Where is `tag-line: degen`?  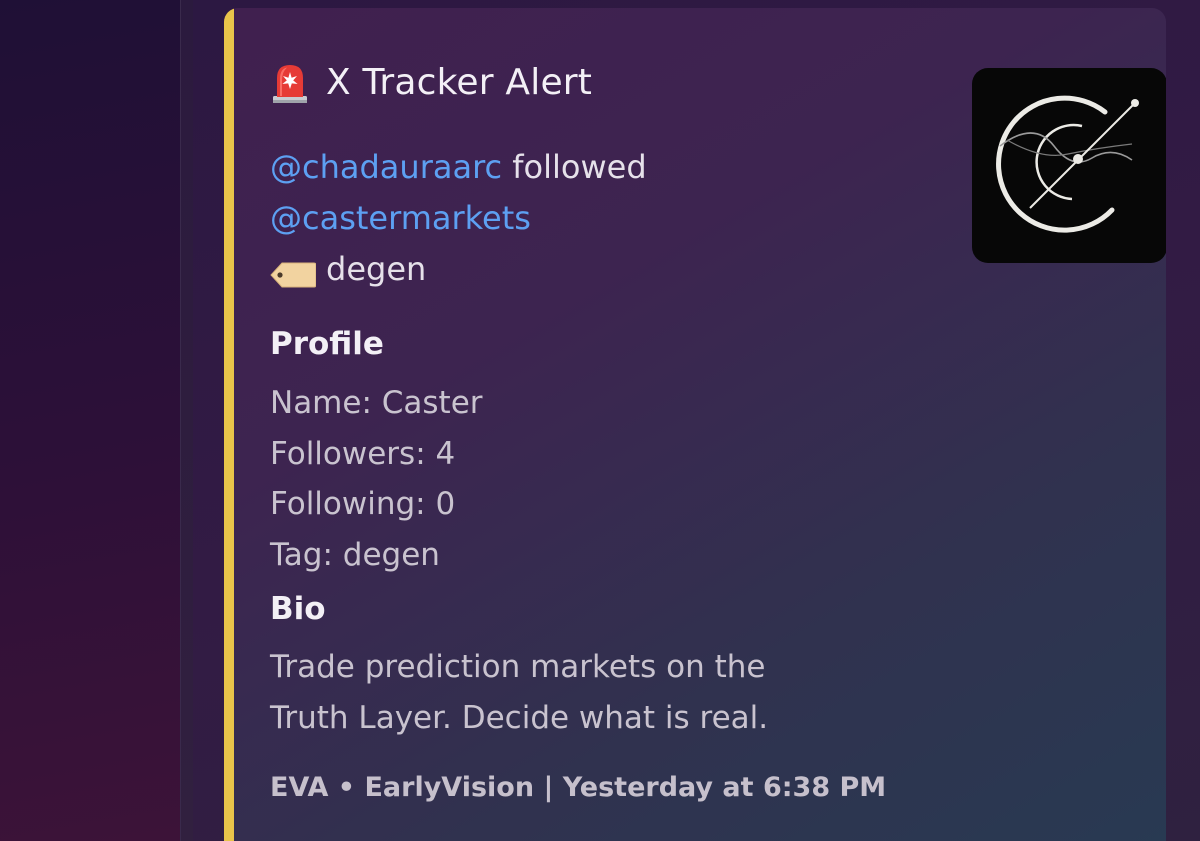
tag-line: degen is located at coordinates (348, 269).